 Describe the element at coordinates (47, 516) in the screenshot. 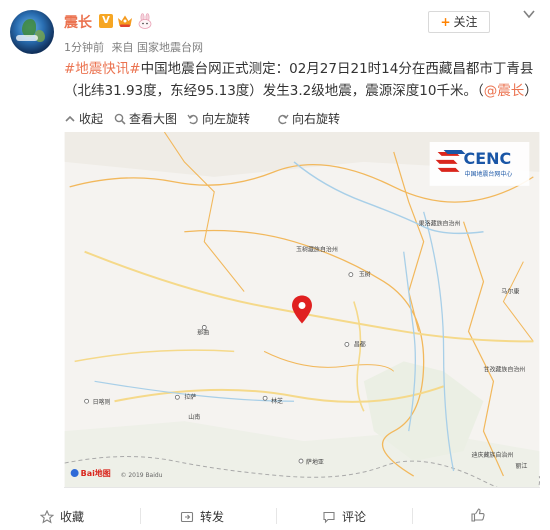

I see `star-icon` at that location.